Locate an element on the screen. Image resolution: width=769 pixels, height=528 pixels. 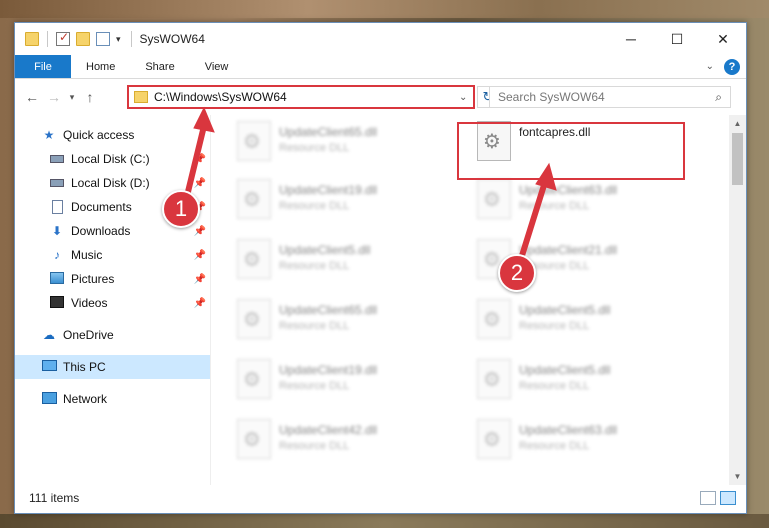
download-icon: ⬇ is located at coordinates (57, 231).